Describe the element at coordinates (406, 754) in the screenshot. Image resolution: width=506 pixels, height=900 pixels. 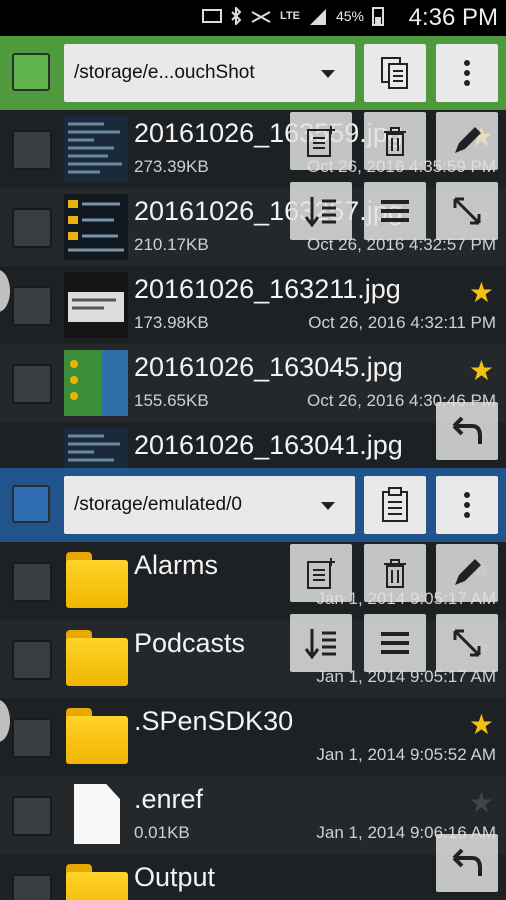
I see `file-date: Jan 1, 2014 9:05:52 AM` at that location.